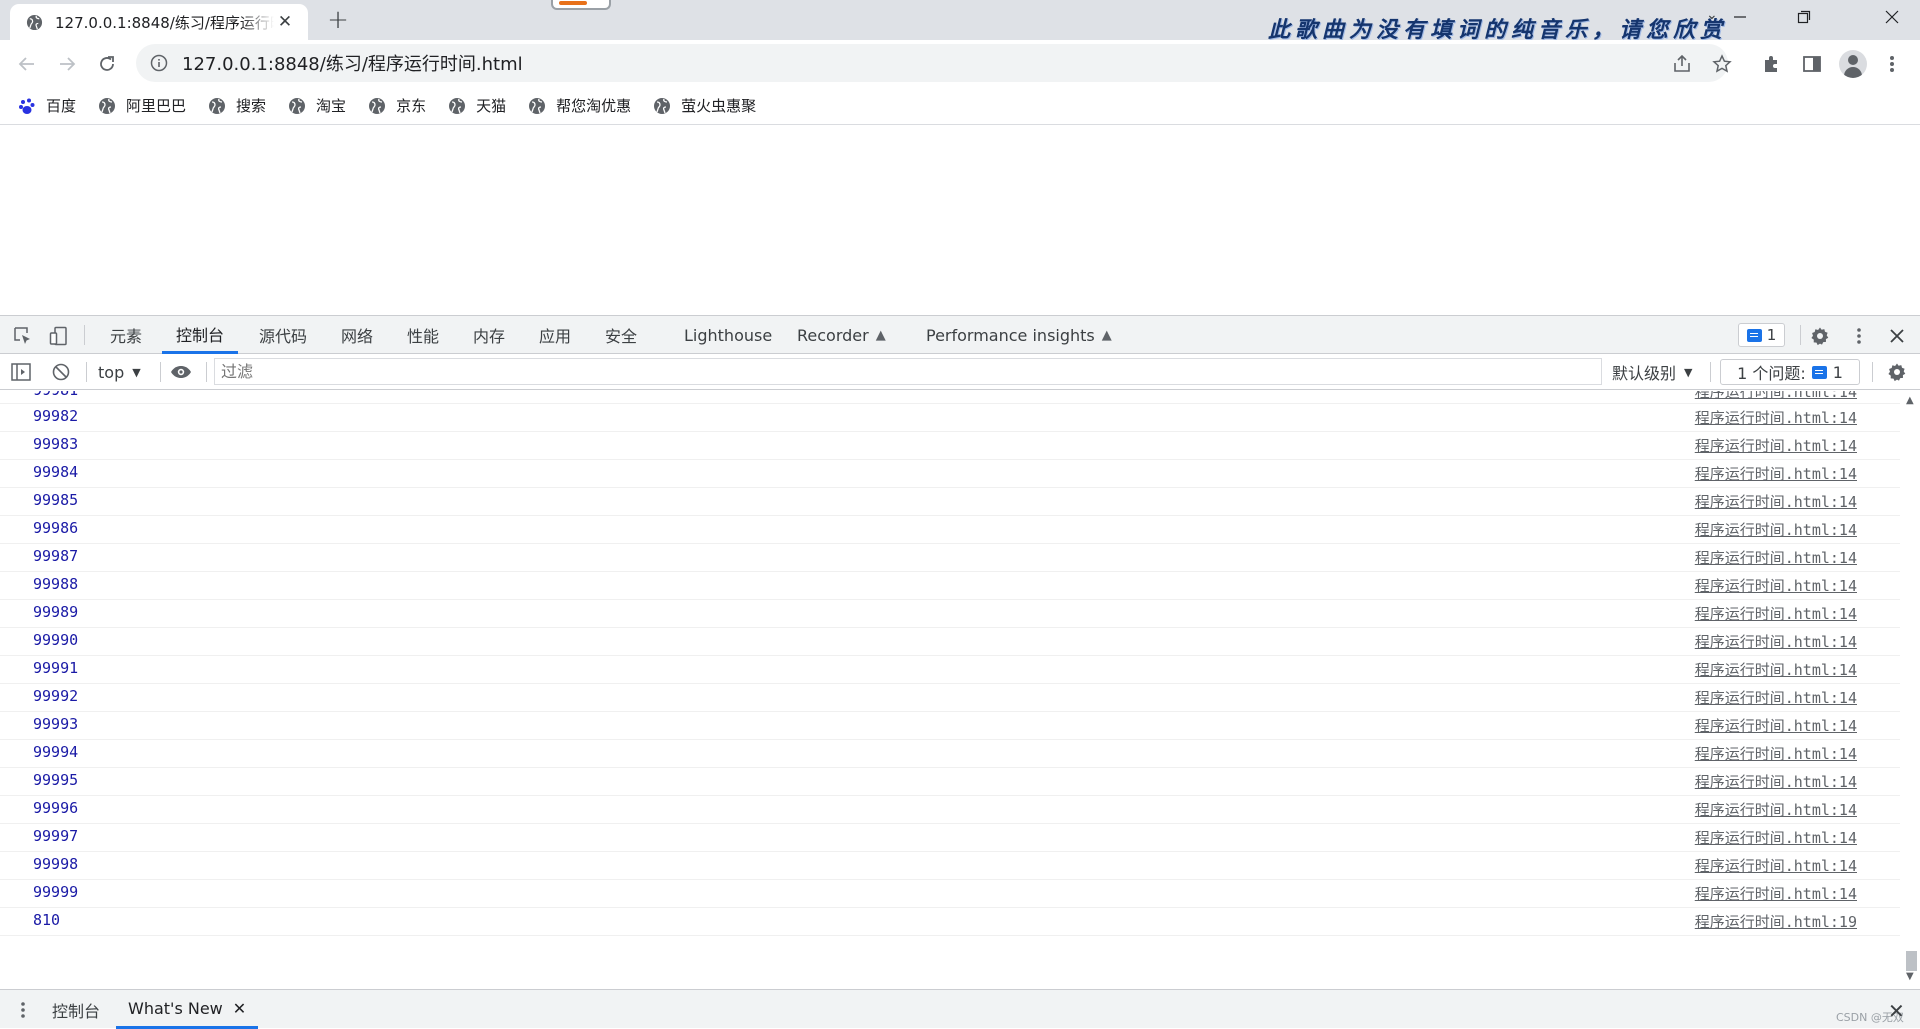 This screenshot has width=1920, height=1029. Describe the element at coordinates (1910, 976) in the screenshot. I see `scroll-down-arrow-icon: ▼` at that location.